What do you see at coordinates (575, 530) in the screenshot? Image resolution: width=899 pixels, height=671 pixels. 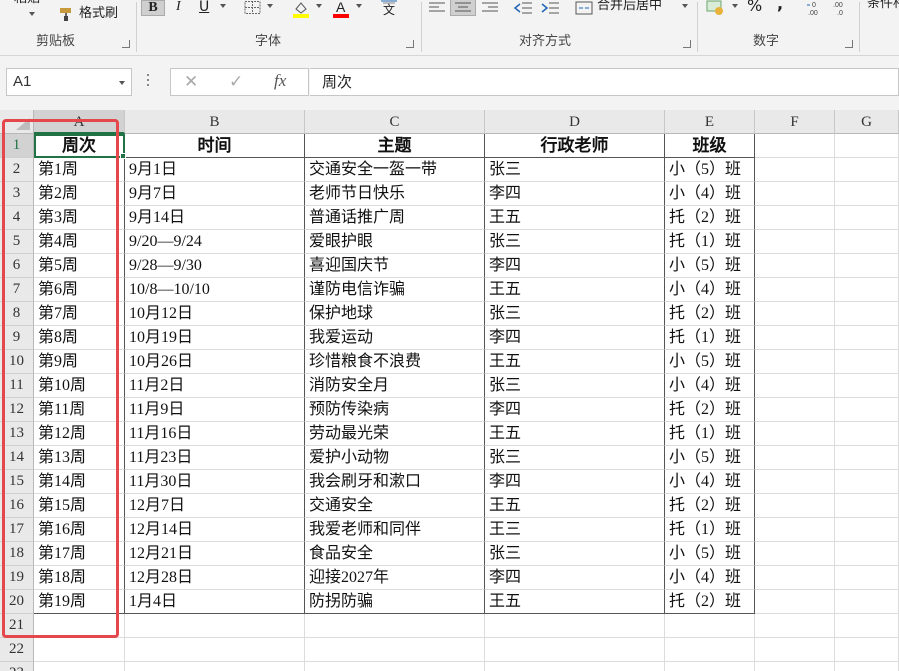 I see `table-cell: 王三` at bounding box center [575, 530].